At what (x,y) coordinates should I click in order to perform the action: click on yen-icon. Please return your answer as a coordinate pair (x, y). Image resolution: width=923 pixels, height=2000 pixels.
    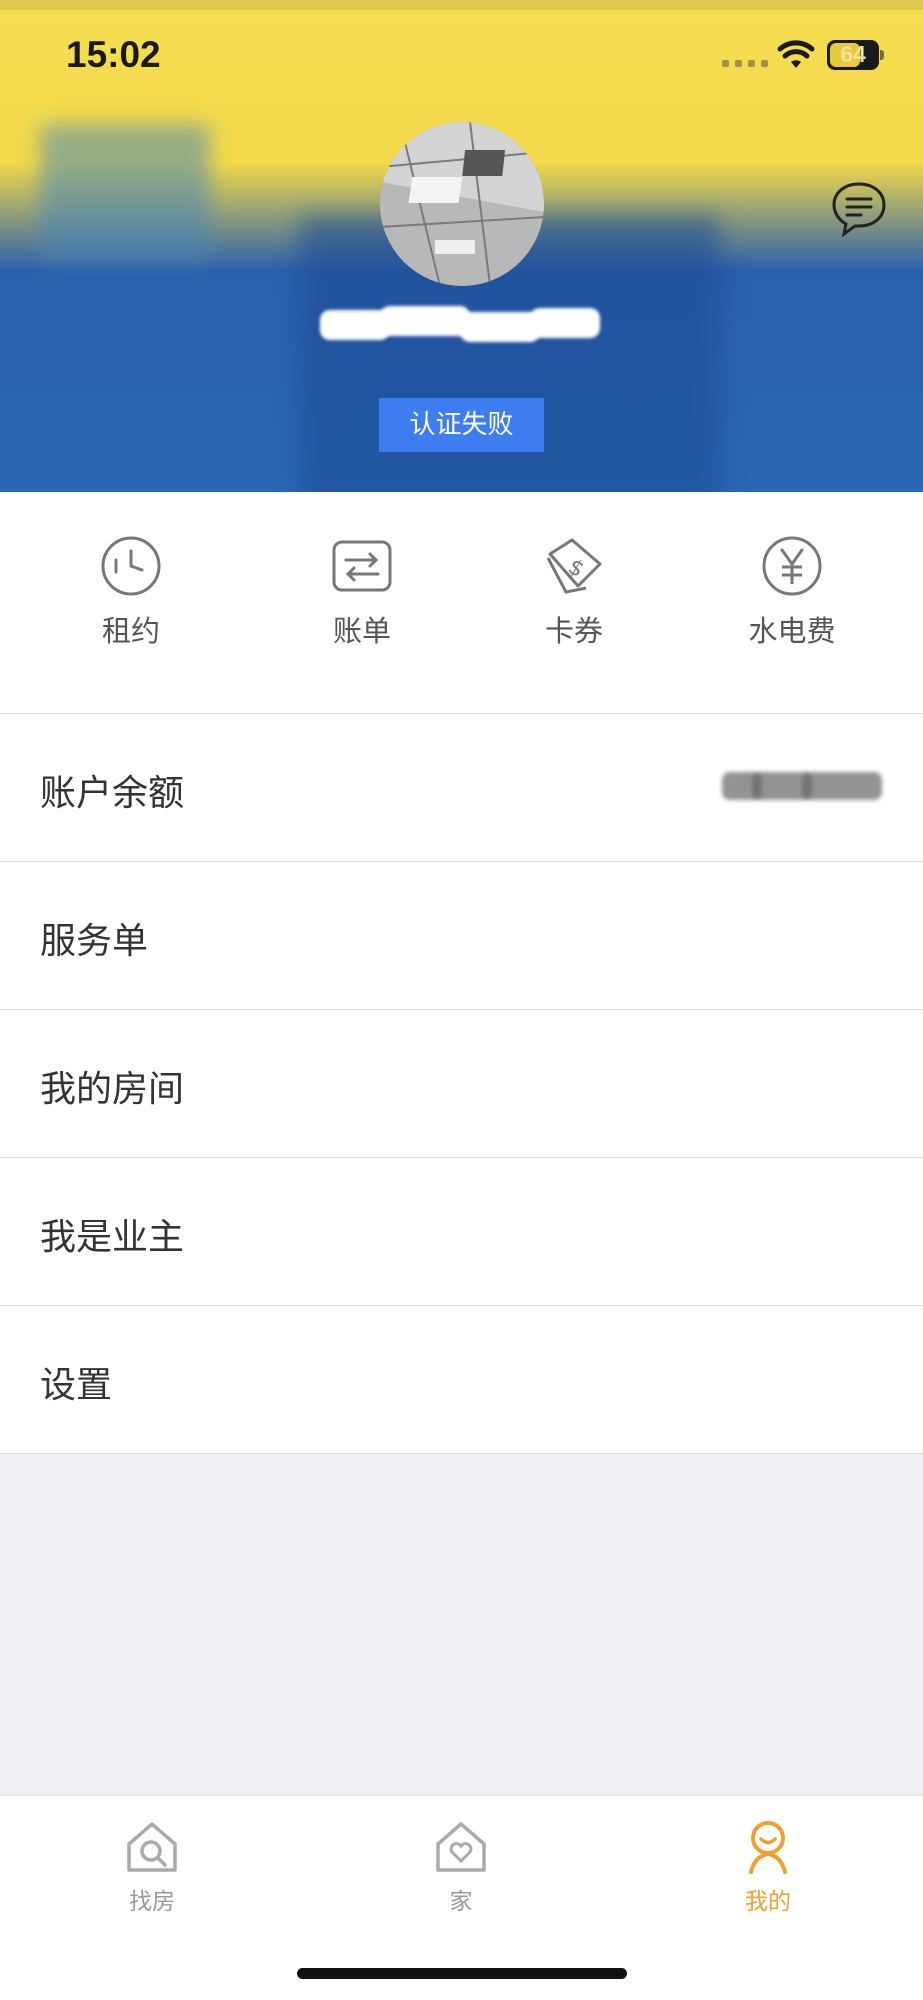
    Looking at the image, I should click on (792, 566).